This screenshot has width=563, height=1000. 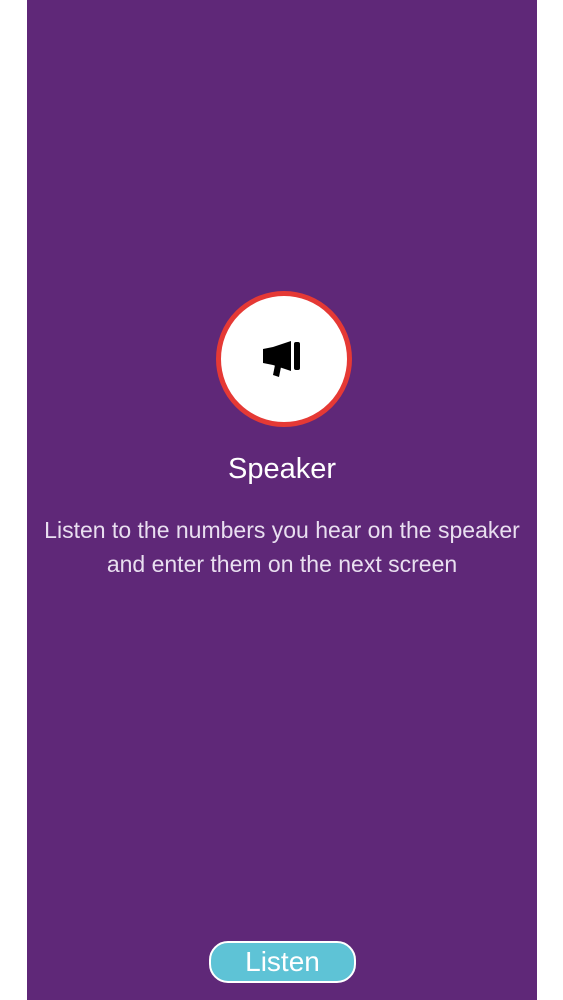 What do you see at coordinates (282, 962) in the screenshot?
I see `listen-button: Listen` at bounding box center [282, 962].